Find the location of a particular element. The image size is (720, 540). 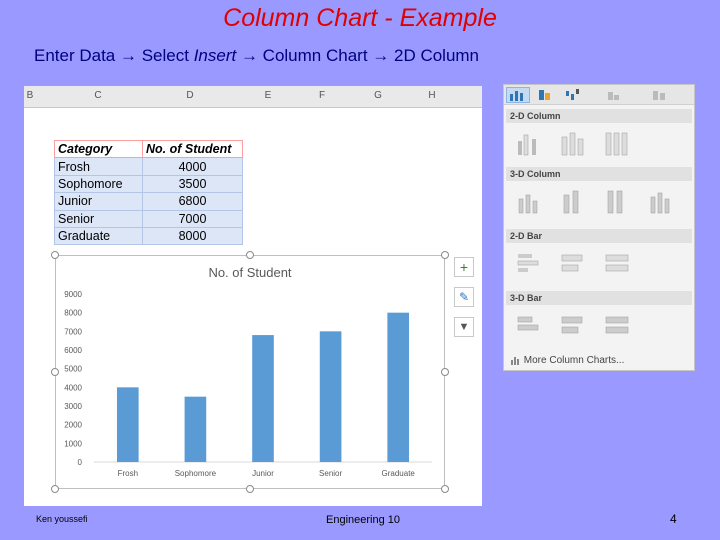

stacked-chart-tab is located at coordinates (546, 95).